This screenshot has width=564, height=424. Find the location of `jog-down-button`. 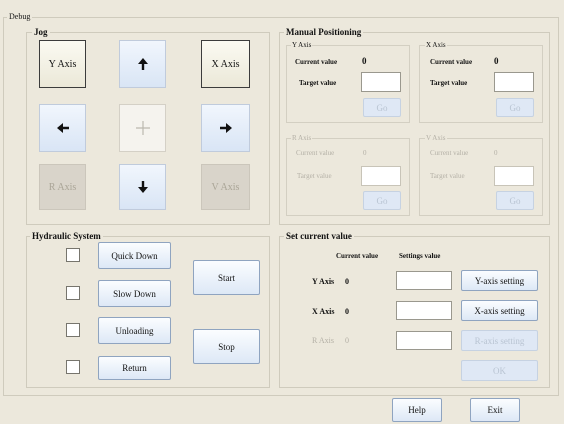

jog-down-button is located at coordinates (142, 187).